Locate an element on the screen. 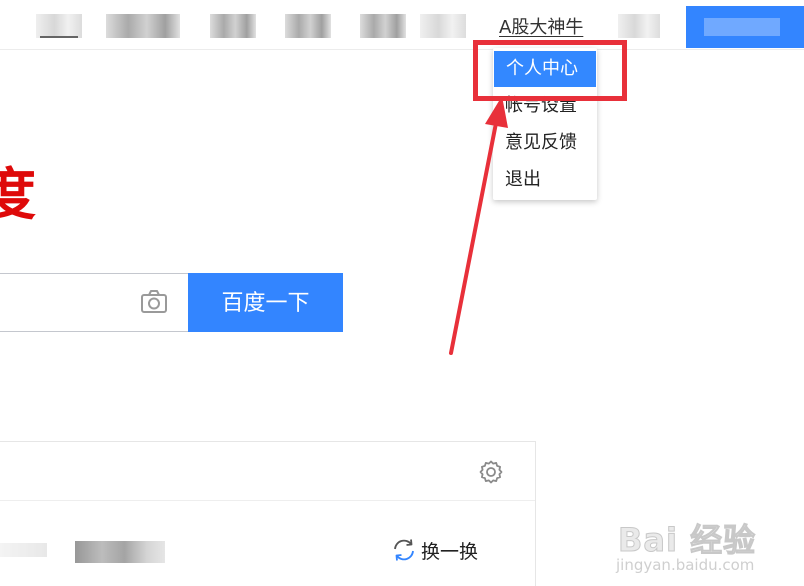 This screenshot has height=586, width=804. top-navigation: A股大神牛 is located at coordinates (402, 25).